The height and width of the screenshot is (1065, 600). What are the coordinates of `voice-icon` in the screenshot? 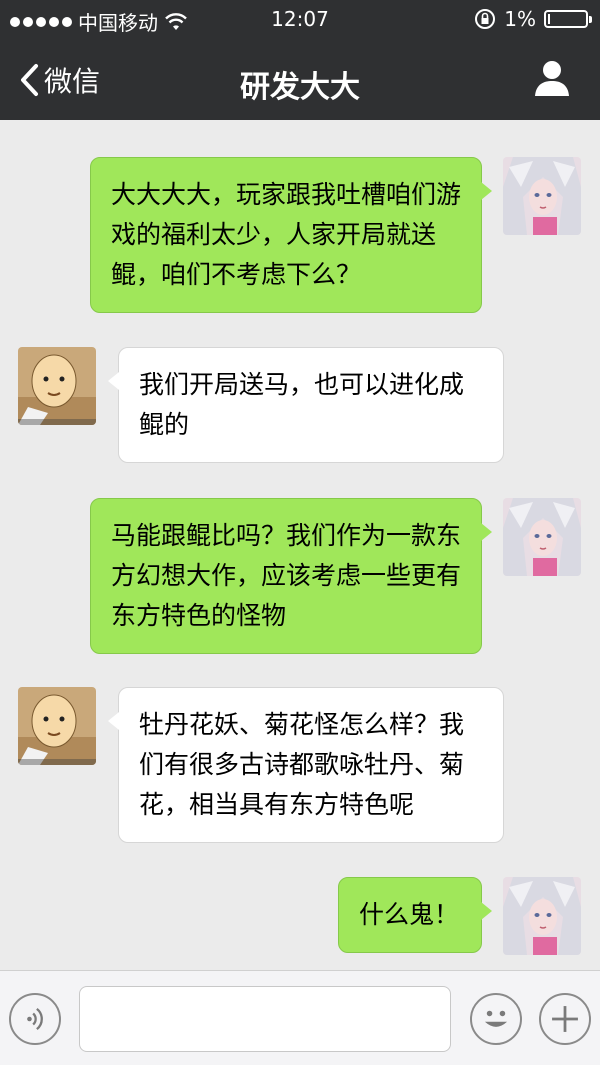 It's located at (35, 1019).